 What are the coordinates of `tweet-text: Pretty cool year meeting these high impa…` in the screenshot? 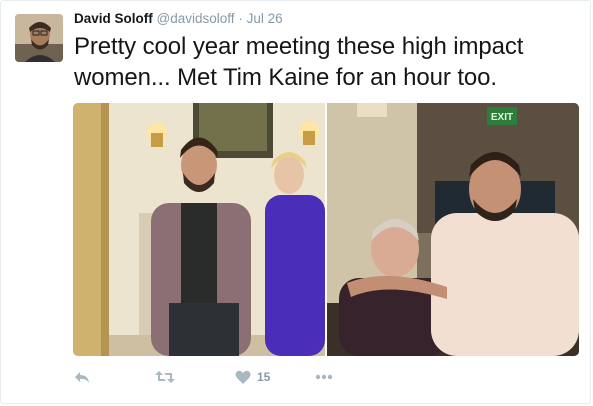 It's located at (299, 62).